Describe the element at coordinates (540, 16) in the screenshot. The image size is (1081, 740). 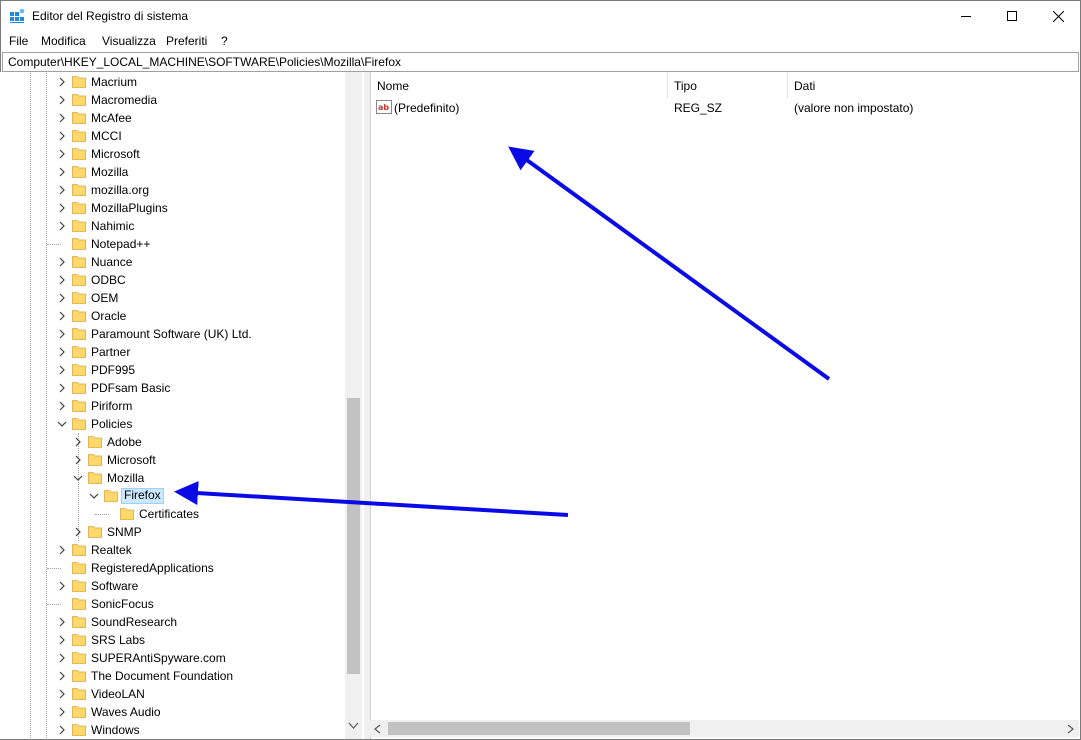
I see `title-bar: Editor del Registro di sistema` at that location.